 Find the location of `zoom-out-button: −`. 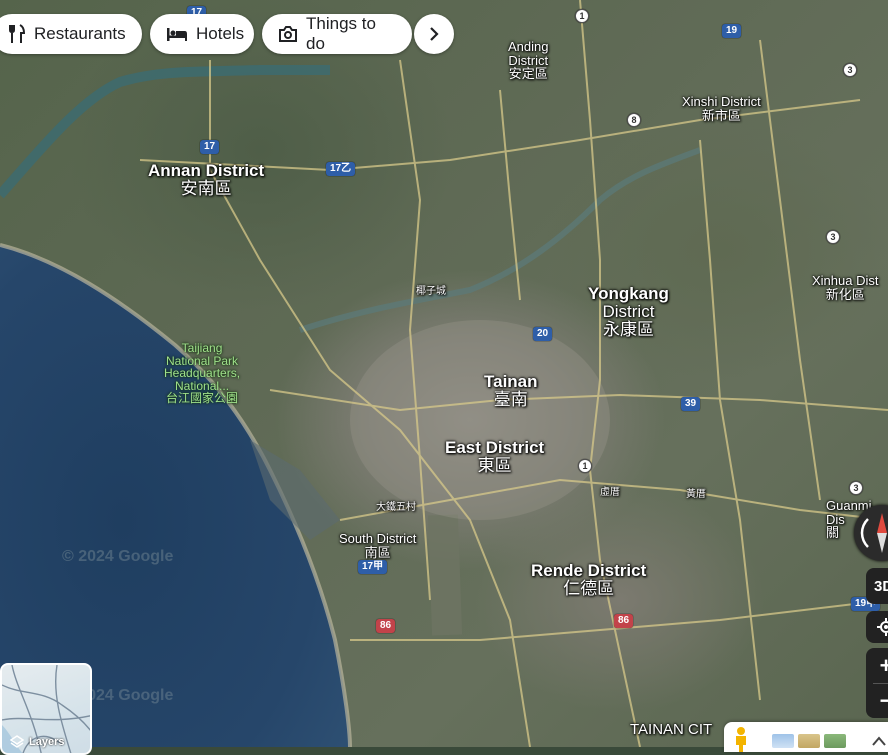

zoom-out-button: − is located at coordinates (884, 701).